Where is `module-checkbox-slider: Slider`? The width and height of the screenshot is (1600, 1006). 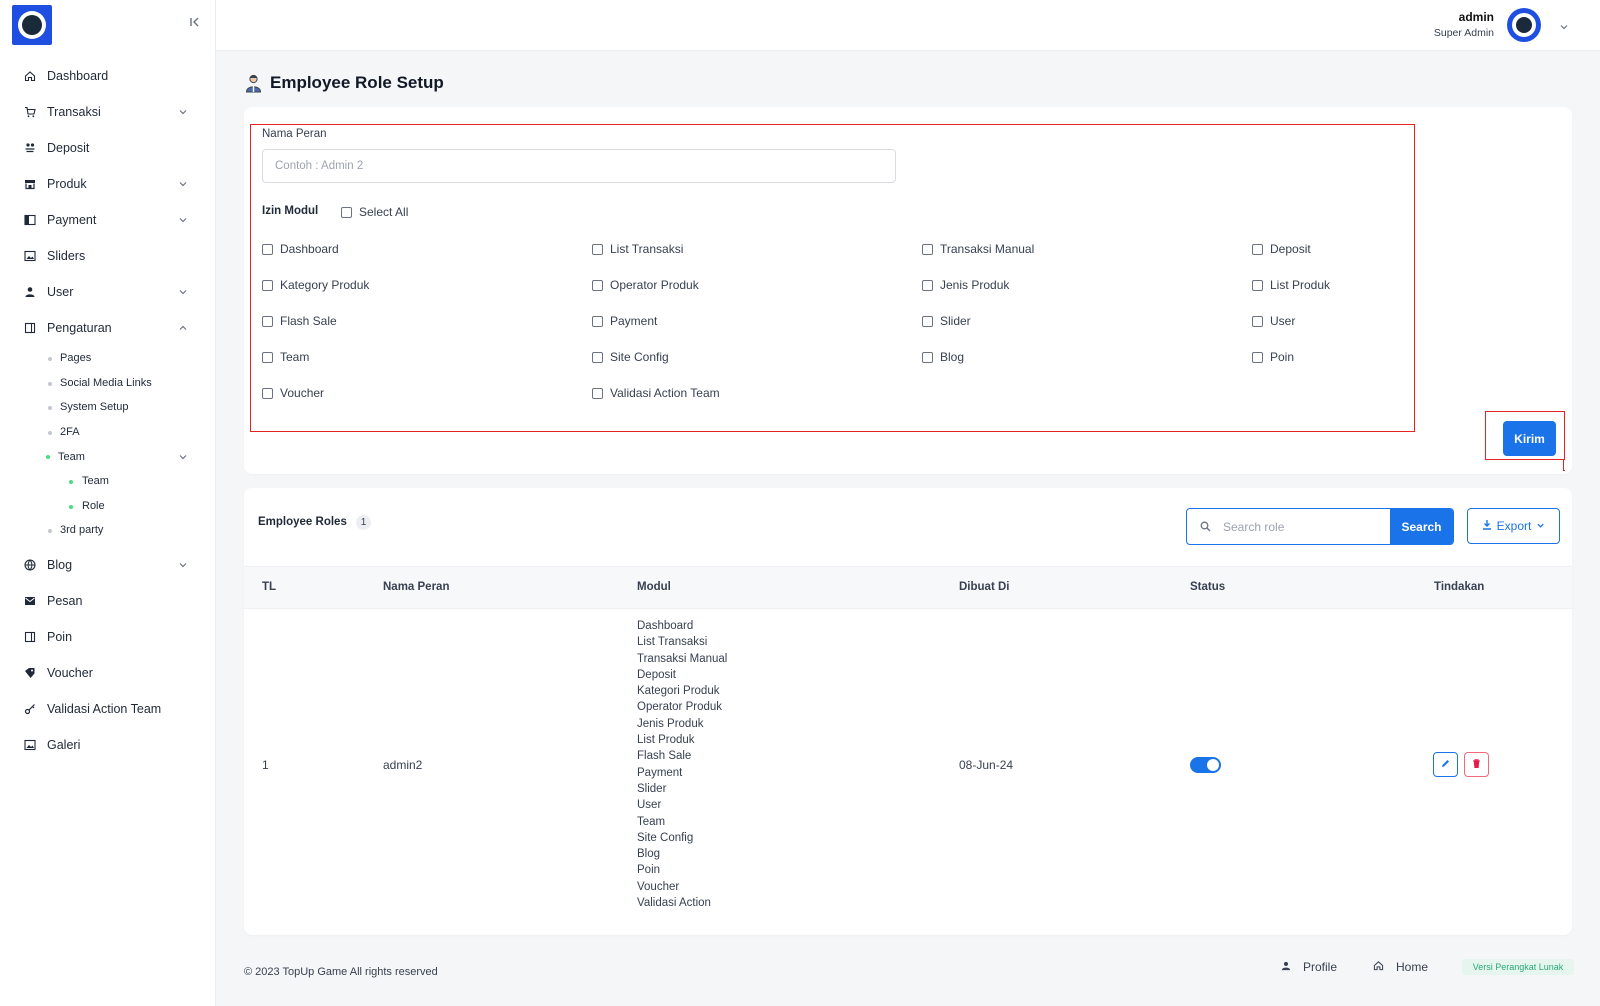 module-checkbox-slider: Slider is located at coordinates (946, 321).